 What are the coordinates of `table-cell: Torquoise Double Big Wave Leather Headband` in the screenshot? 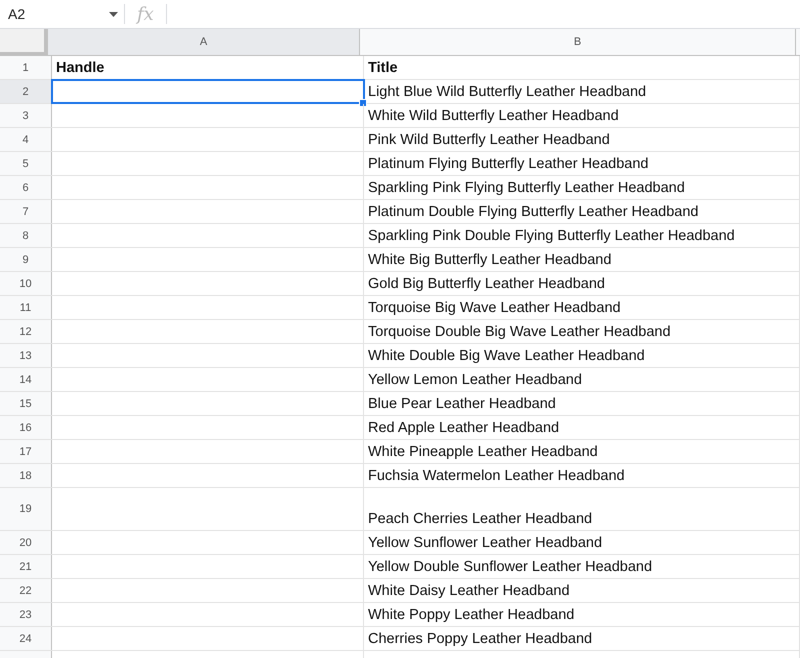 It's located at (582, 331).